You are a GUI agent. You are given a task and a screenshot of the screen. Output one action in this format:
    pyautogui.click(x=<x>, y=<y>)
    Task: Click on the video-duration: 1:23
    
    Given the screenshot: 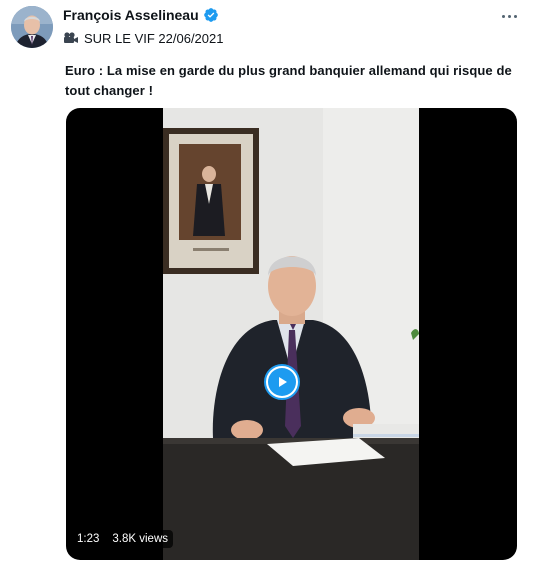 What is the action you would take?
    pyautogui.click(x=88, y=539)
    